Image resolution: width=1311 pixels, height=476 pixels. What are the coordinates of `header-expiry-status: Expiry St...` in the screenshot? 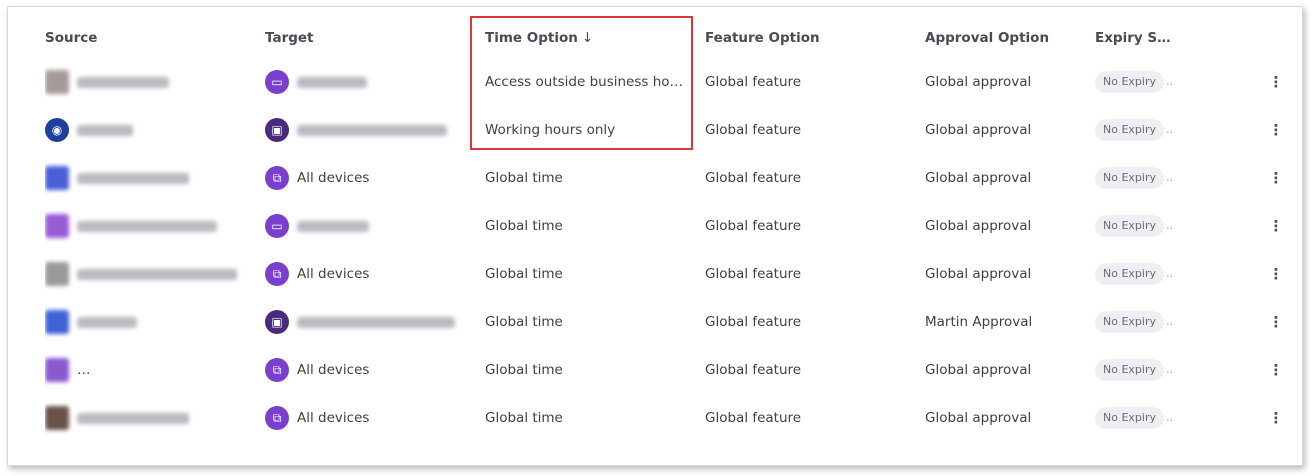 It's located at (1135, 38).